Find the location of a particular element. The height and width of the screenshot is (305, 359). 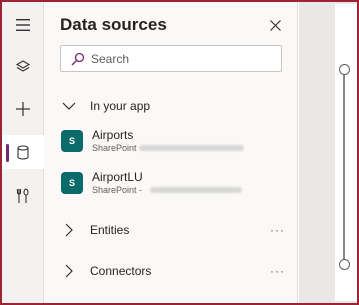

plus-icon is located at coordinates (23, 109).